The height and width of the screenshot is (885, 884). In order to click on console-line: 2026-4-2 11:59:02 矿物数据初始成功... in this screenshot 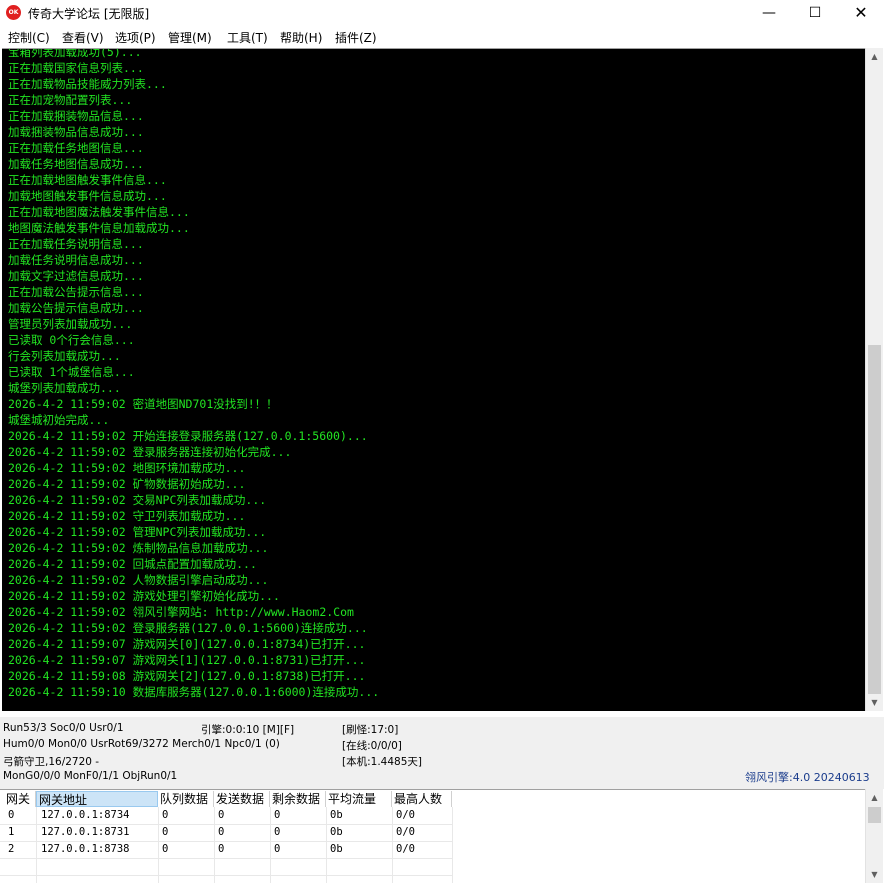, I will do `click(127, 484)`.